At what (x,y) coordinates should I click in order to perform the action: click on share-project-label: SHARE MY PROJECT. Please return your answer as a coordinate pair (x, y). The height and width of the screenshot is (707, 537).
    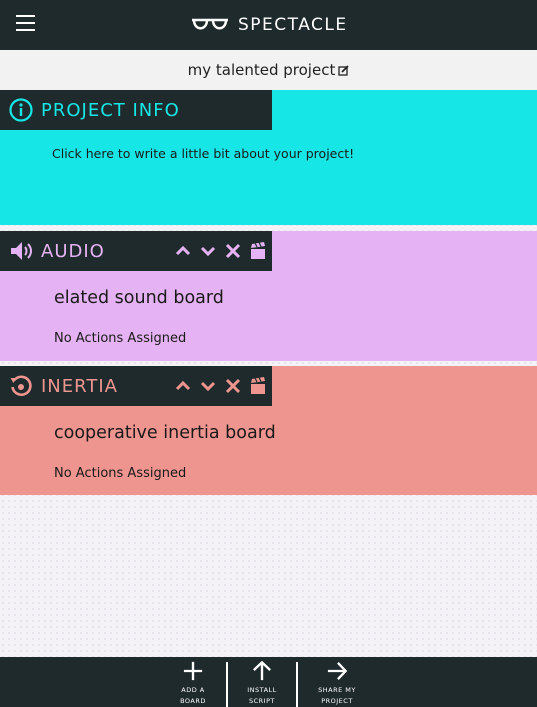
    Looking at the image, I should click on (337, 695).